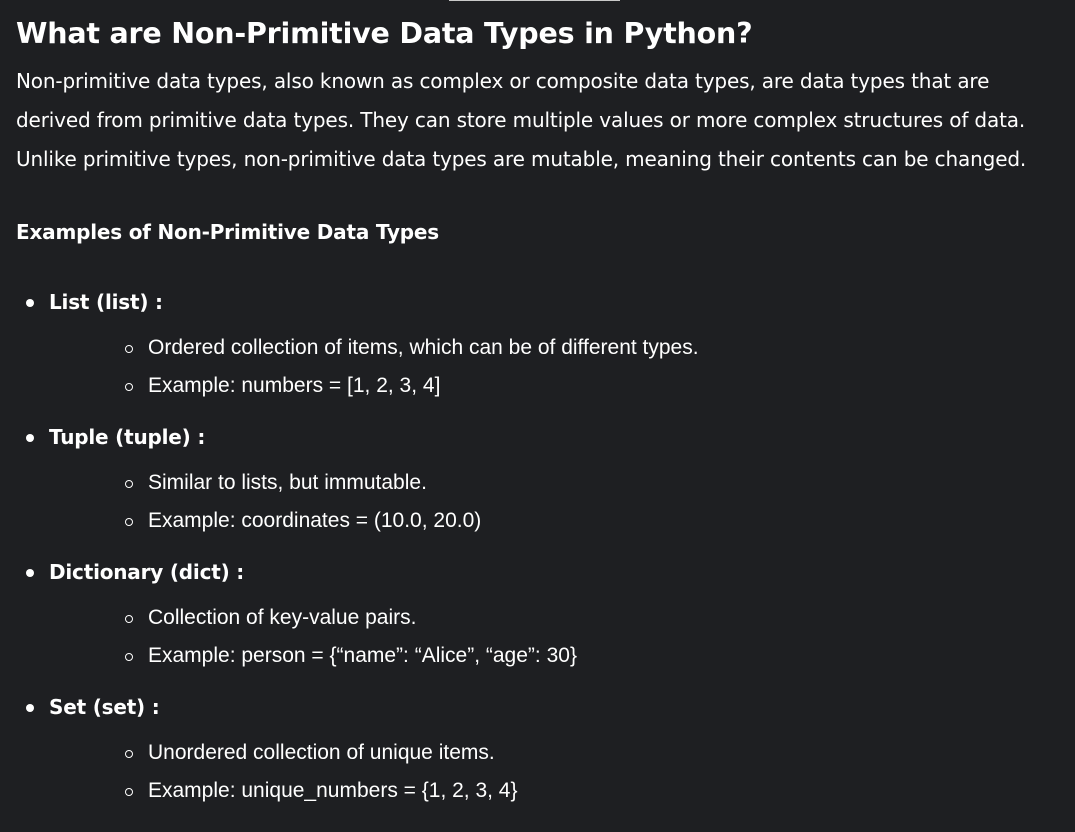 This screenshot has width=1075, height=832. Describe the element at coordinates (556, 618) in the screenshot. I see `sub-list-item: Collection of key-value pairs.` at that location.